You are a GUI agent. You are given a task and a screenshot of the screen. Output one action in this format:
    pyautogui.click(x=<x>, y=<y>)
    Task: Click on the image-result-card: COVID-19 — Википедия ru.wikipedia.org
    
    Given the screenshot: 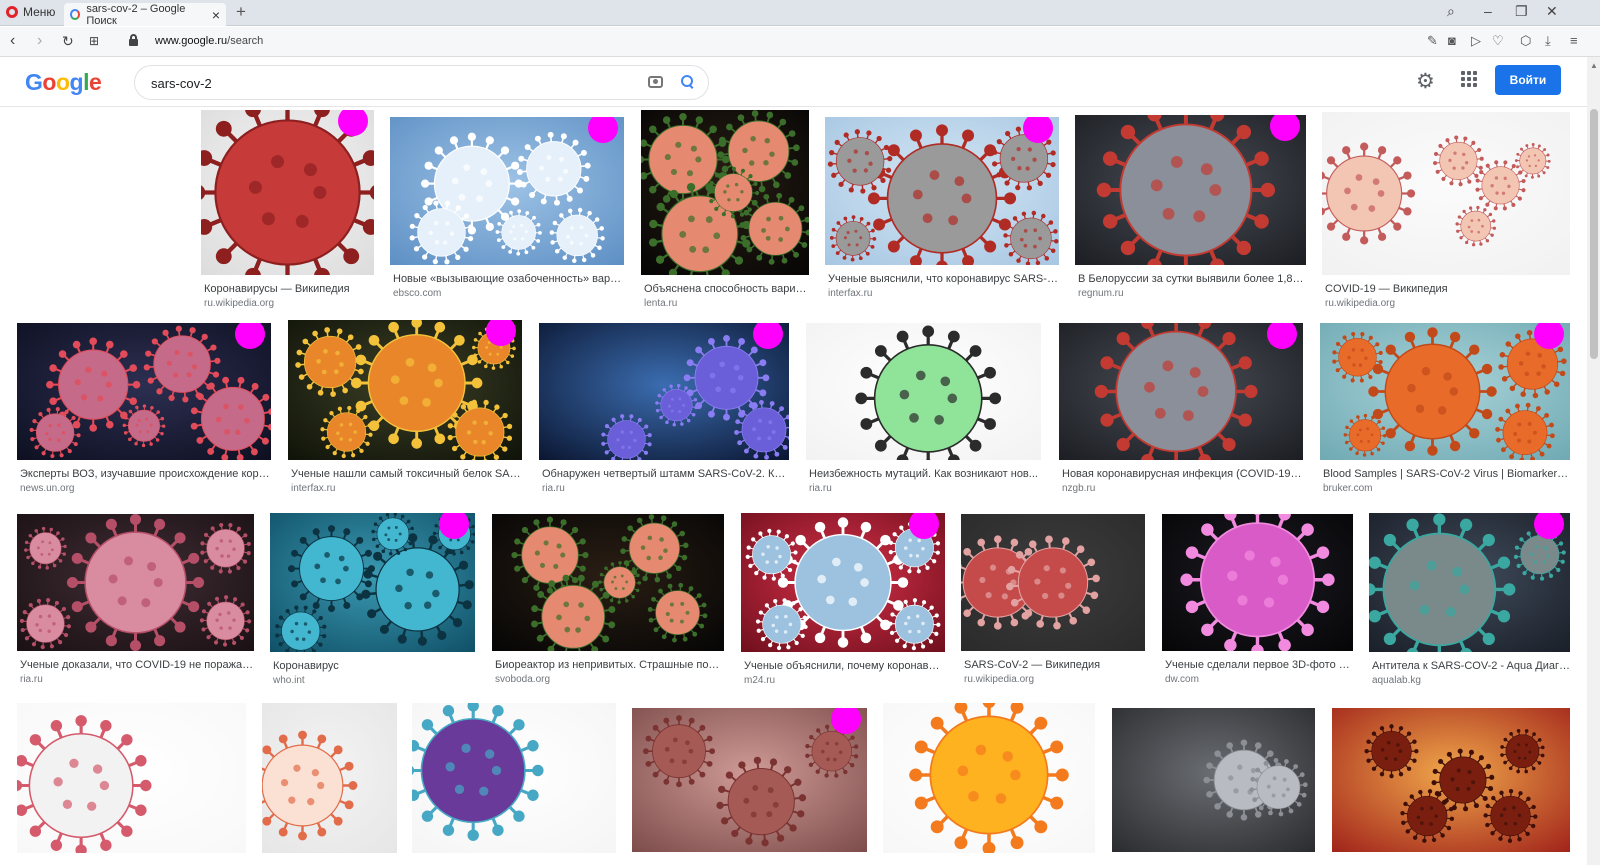 What is the action you would take?
    pyautogui.click(x=1446, y=210)
    